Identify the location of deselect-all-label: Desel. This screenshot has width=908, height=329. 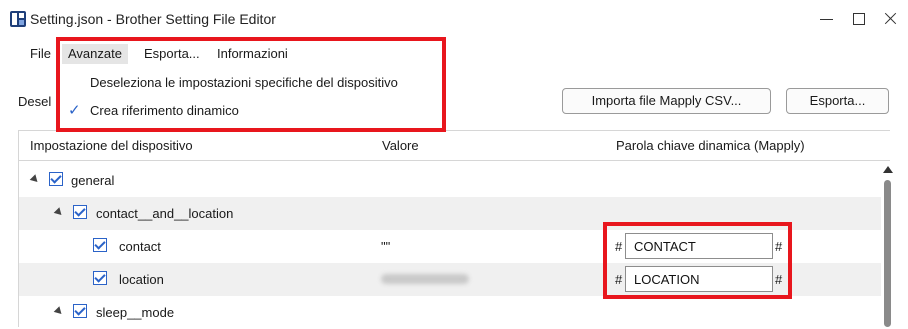
(35, 101).